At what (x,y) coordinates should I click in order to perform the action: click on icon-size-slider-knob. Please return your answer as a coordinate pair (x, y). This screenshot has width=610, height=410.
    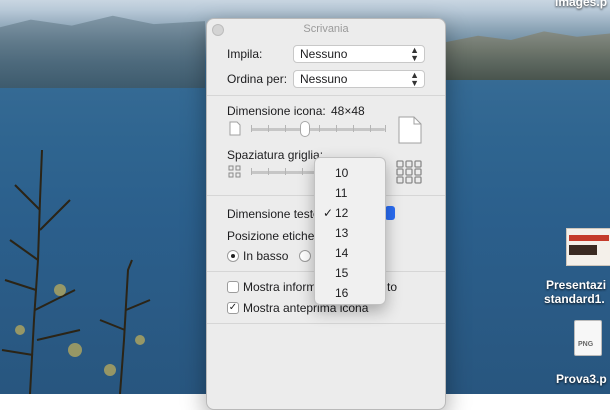
    Looking at the image, I should click on (304, 129).